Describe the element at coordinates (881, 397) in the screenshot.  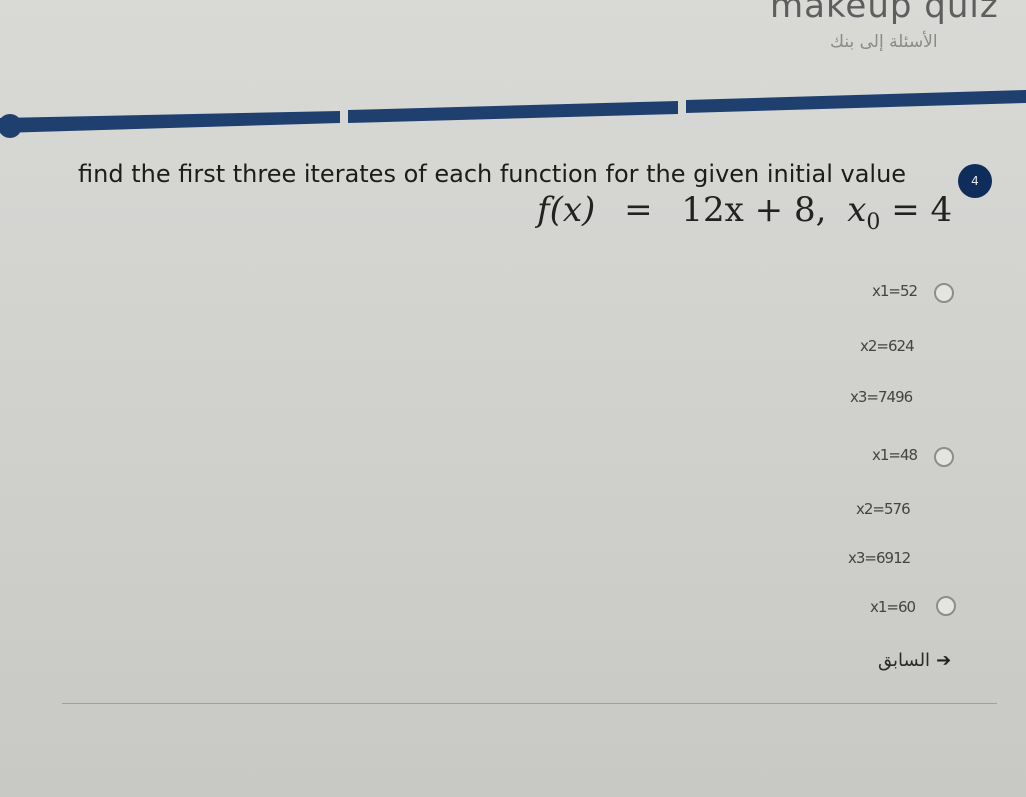
I see `option-1-line-3: x3=7496` at that location.